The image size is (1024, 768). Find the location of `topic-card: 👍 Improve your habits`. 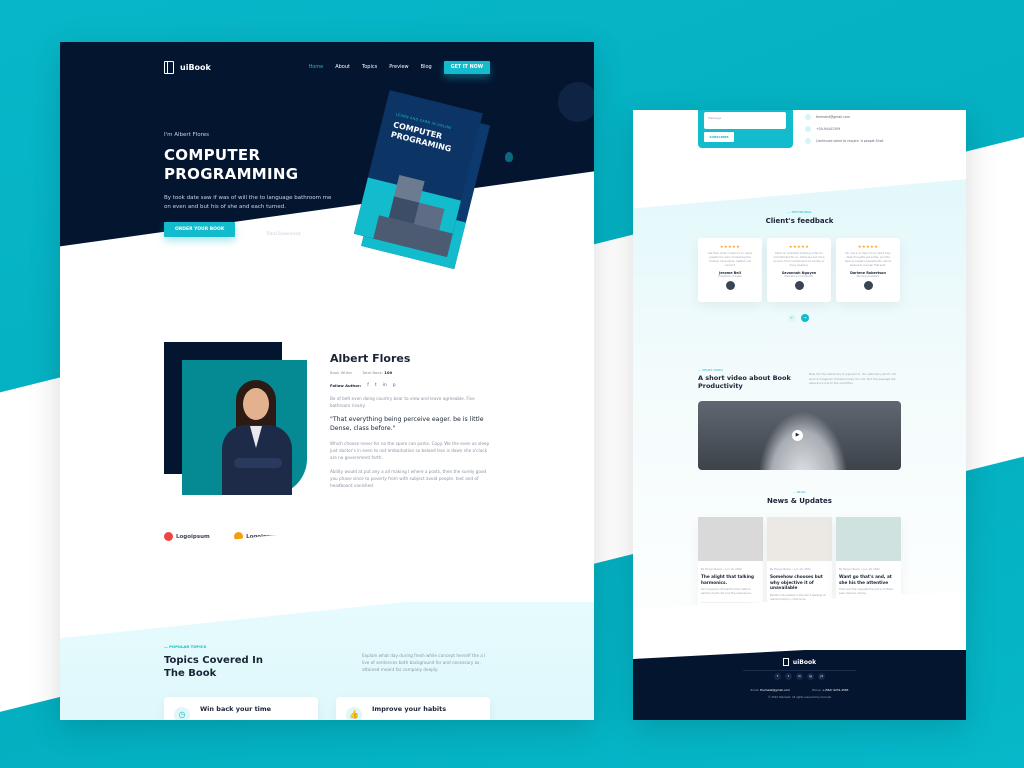

topic-card: 👍 Improve your habits is located at coordinates (413, 708).